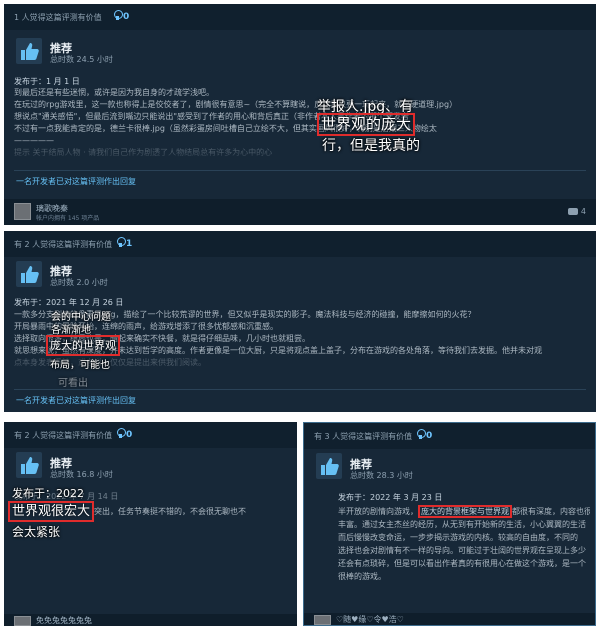  What do you see at coordinates (48, 493) in the screenshot?
I see `overlay-text: 发布于：2022` at bounding box center [48, 493].